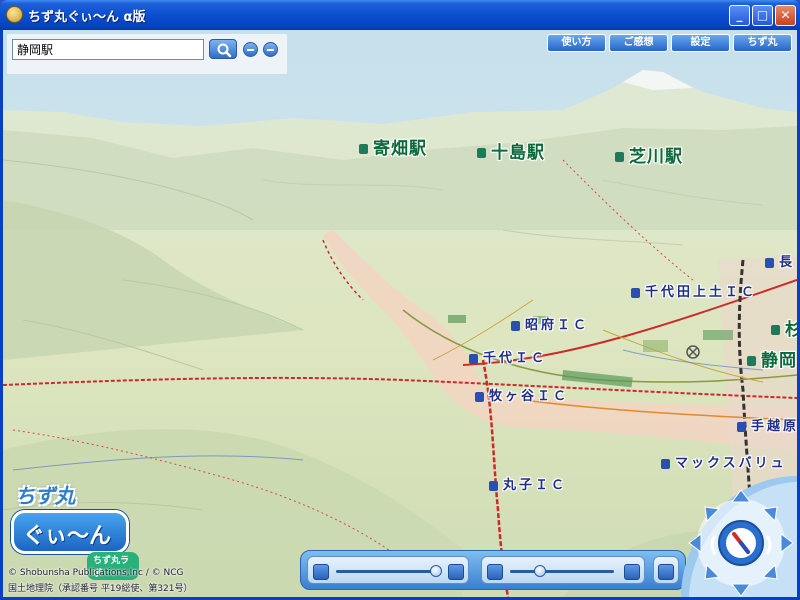 The width and height of the screenshot is (800, 600). Describe the element at coordinates (576, 43) in the screenshot. I see `help-button: 使い方` at that location.